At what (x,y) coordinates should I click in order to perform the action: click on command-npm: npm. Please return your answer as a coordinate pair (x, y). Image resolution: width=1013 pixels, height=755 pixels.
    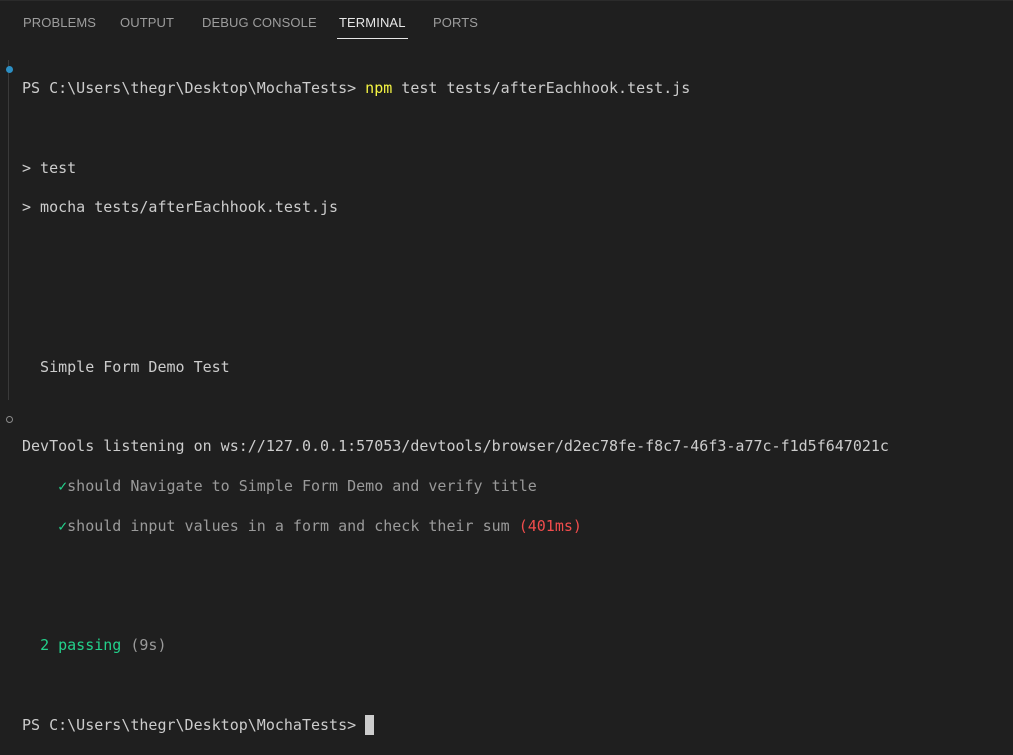
    Looking at the image, I should click on (379, 88).